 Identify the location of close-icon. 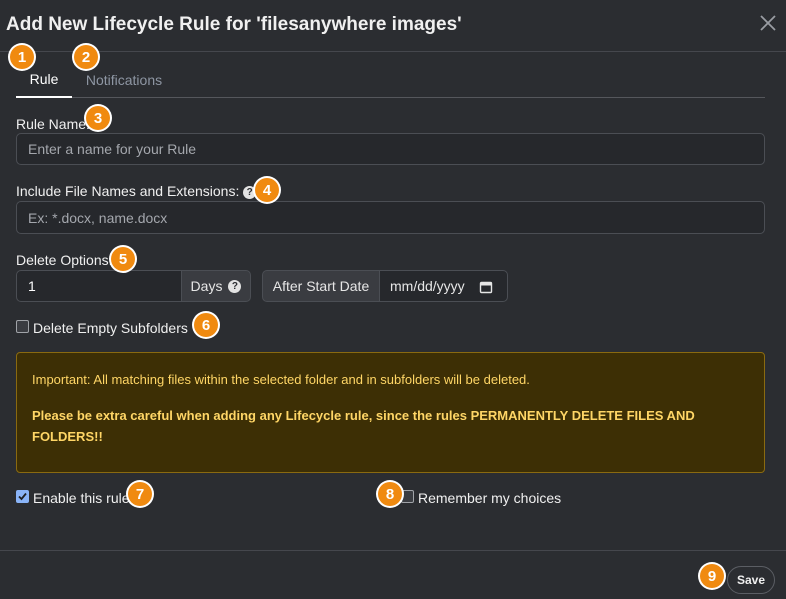
(768, 23).